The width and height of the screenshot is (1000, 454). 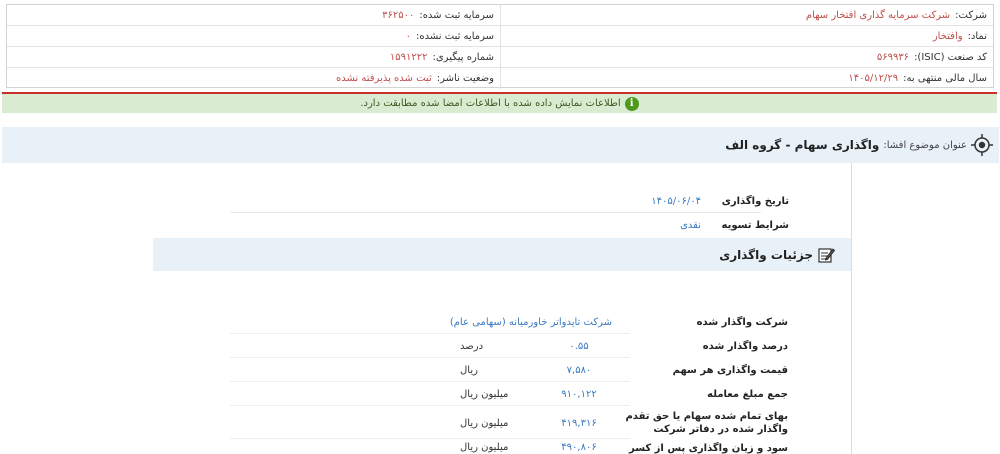 I want to click on symbol-value: وافتخار, so click(x=948, y=36).